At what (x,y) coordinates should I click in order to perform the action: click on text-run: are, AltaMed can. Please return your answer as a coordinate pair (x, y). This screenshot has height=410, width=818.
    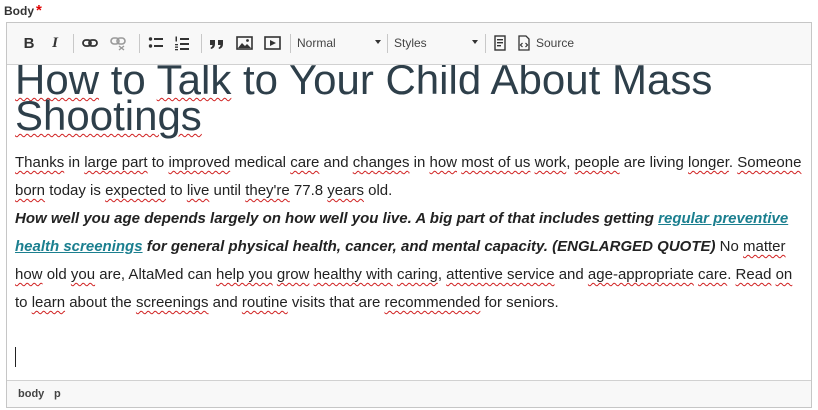
    Looking at the image, I should click on (155, 274).